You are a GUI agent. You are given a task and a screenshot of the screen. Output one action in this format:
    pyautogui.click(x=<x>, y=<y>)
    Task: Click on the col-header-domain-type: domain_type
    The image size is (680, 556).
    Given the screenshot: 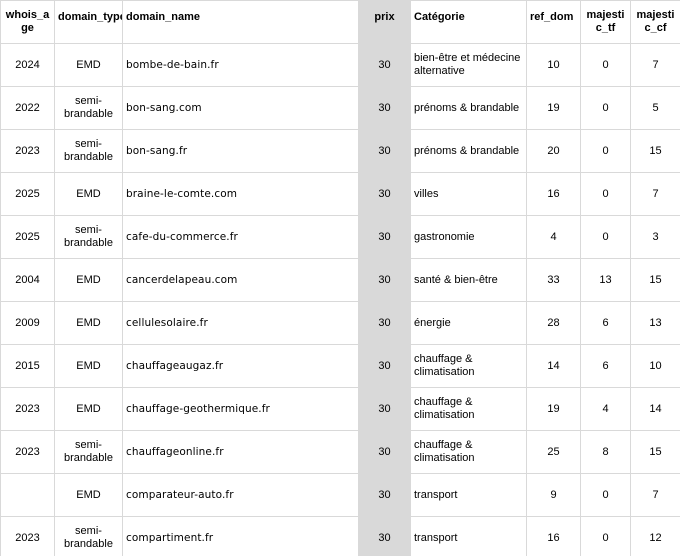 What is the action you would take?
    pyautogui.click(x=88, y=22)
    